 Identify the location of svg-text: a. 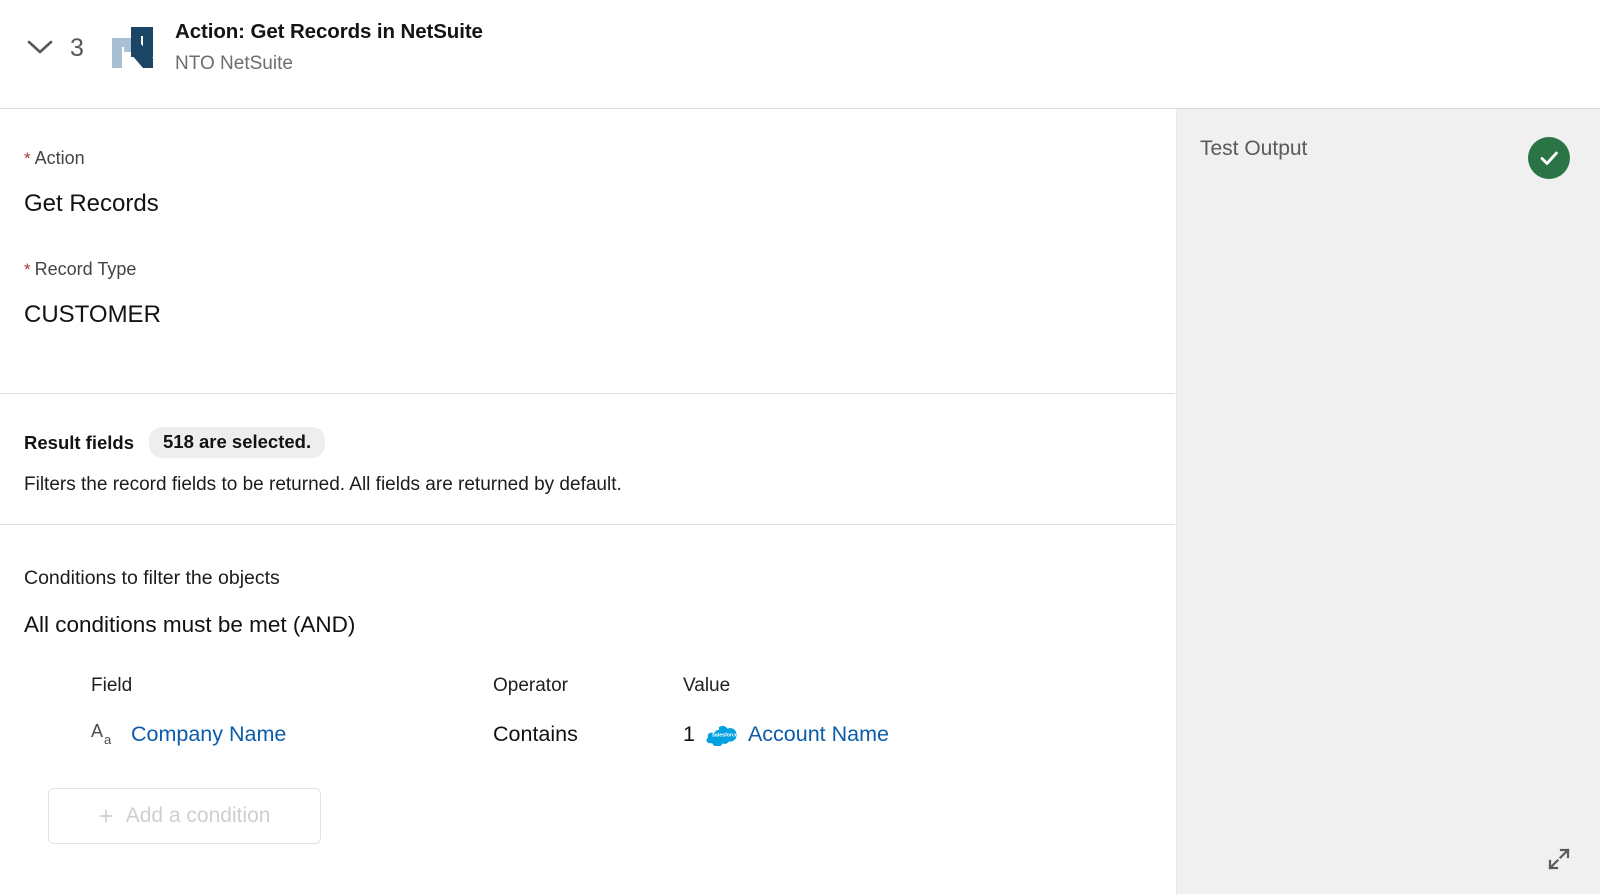
(108, 739).